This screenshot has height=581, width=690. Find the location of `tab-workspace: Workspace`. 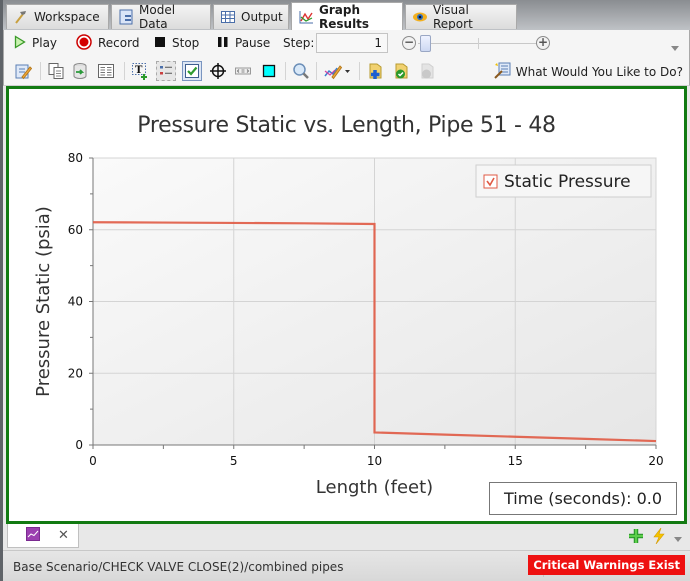

tab-workspace: Workspace is located at coordinates (57, 16).